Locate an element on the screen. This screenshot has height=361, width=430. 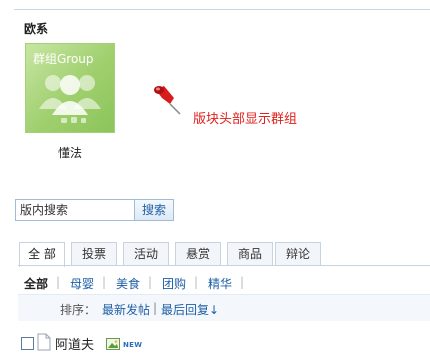
hint-text: 版块头部显示群组 is located at coordinates (245, 119).